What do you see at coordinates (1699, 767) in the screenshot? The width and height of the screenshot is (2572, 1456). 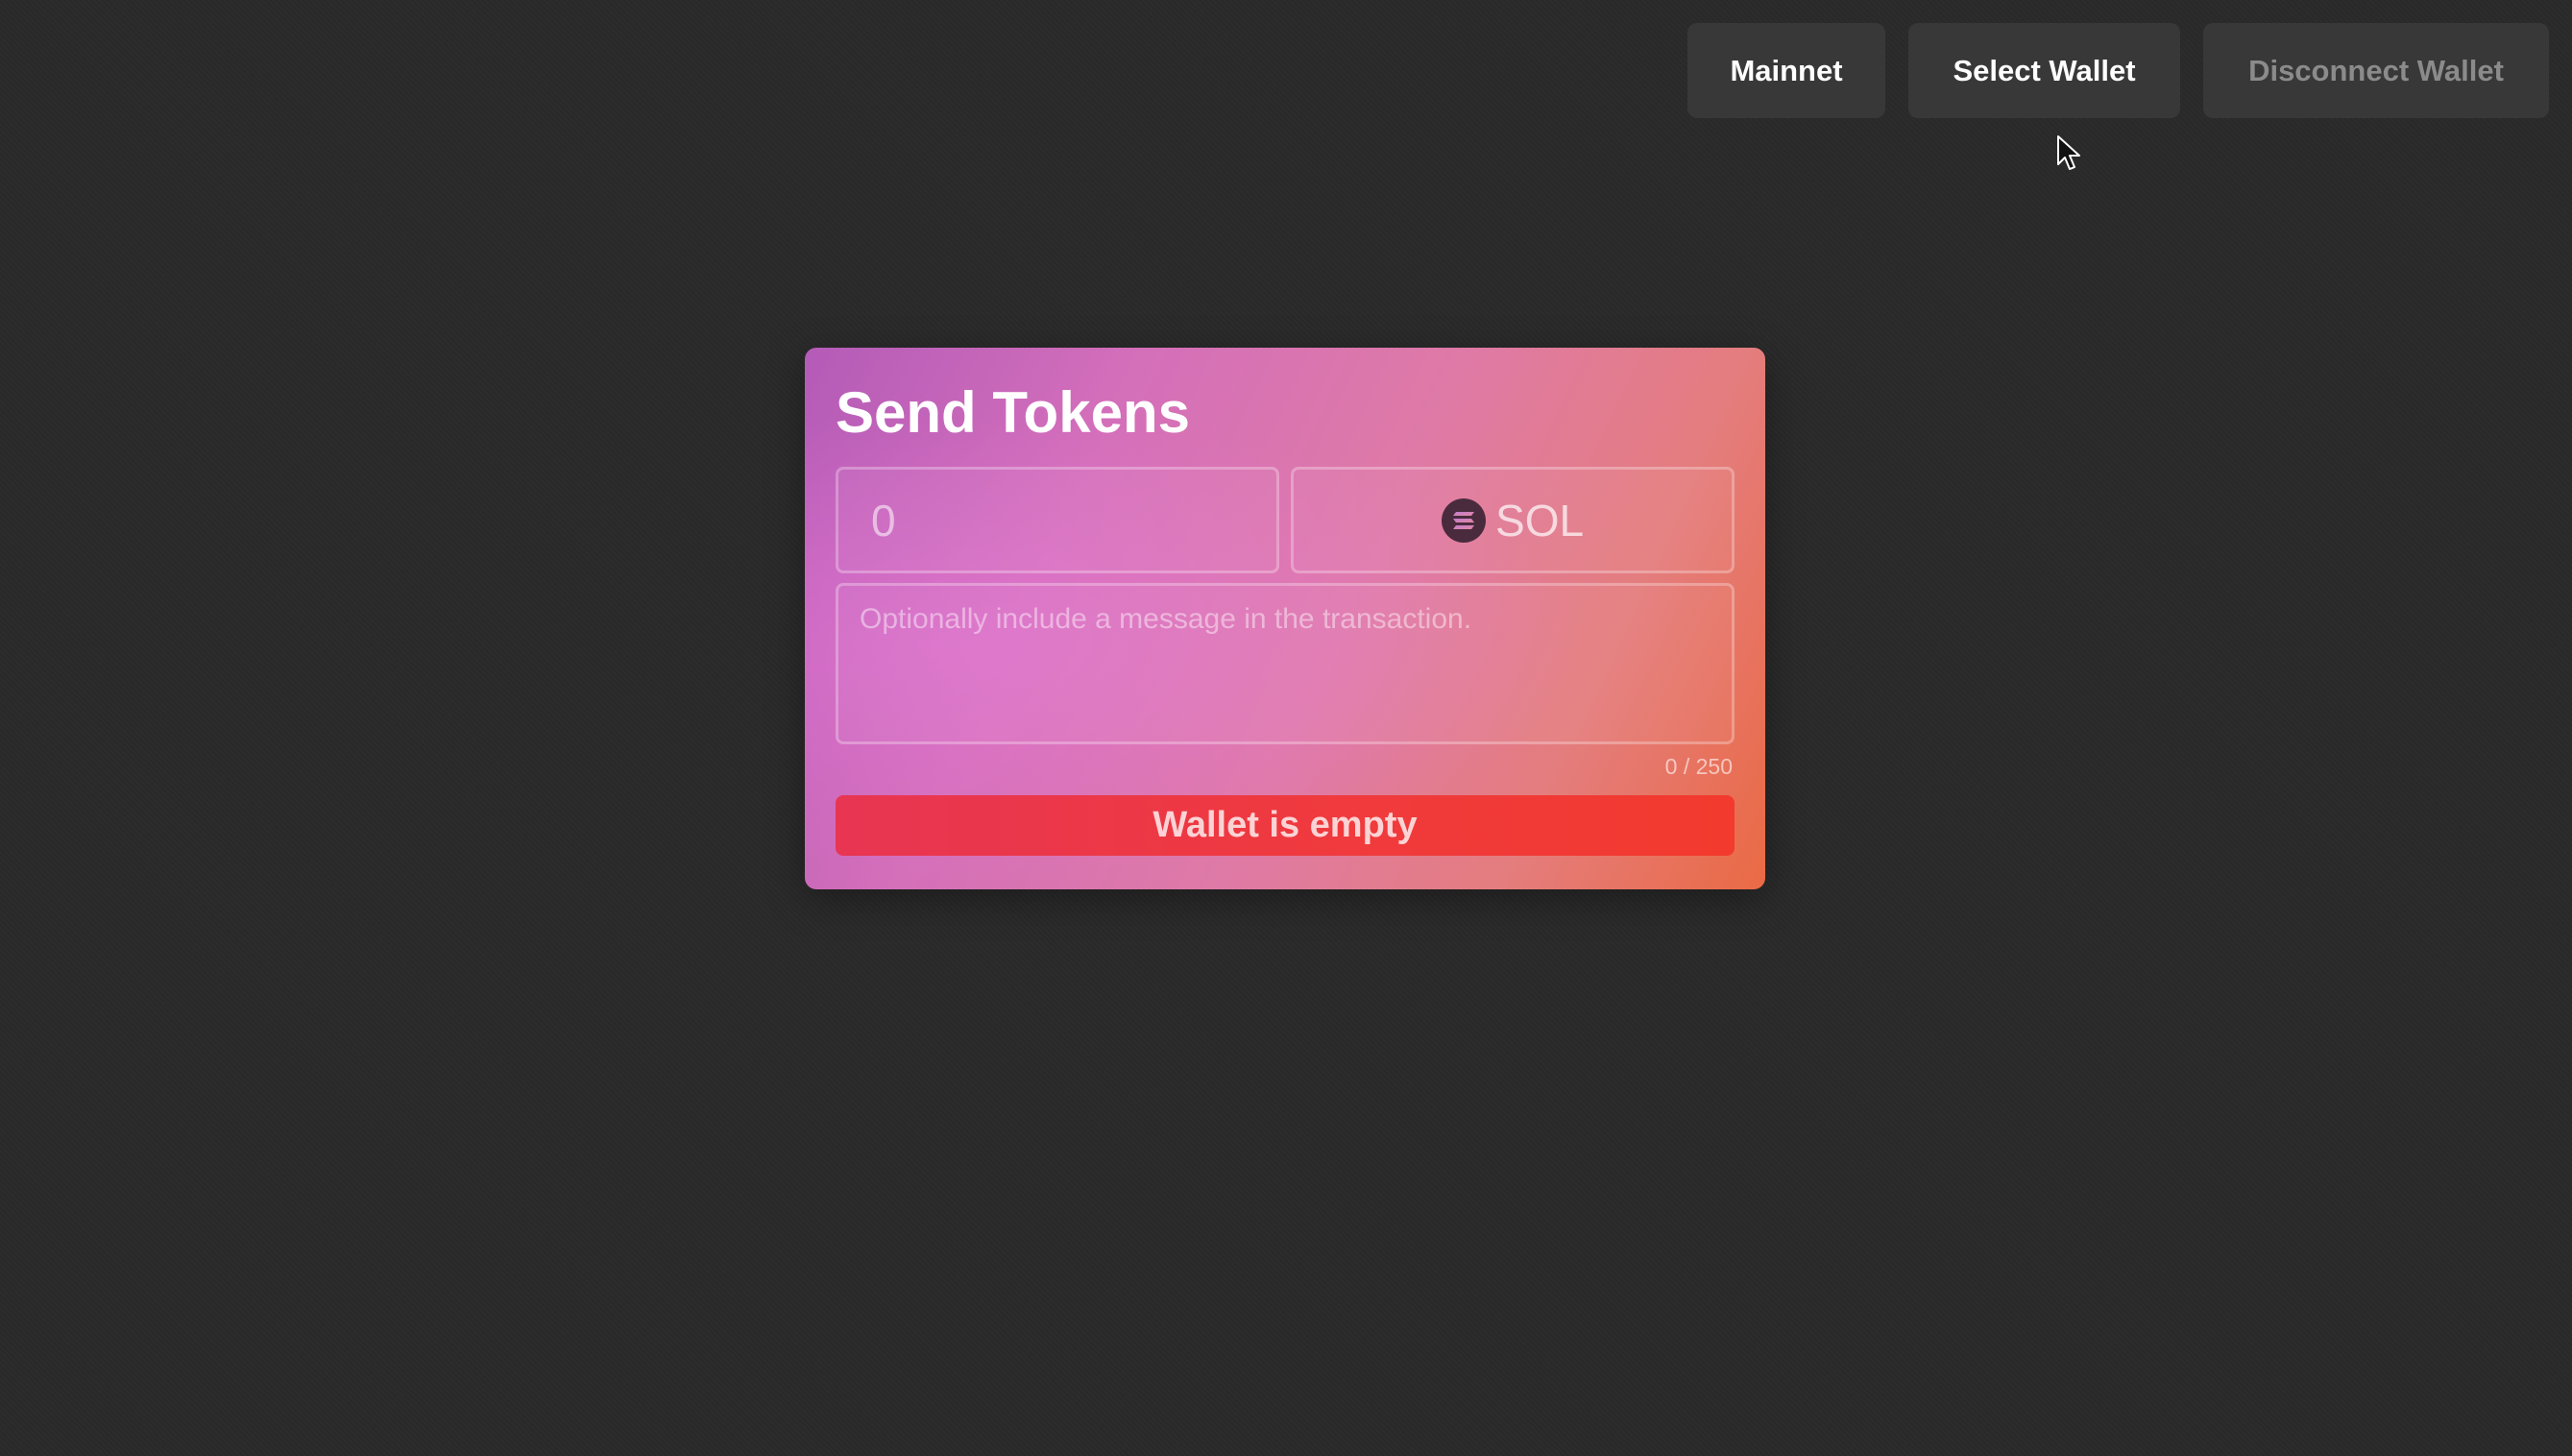 I see `character-counter: 0 / 250` at bounding box center [1699, 767].